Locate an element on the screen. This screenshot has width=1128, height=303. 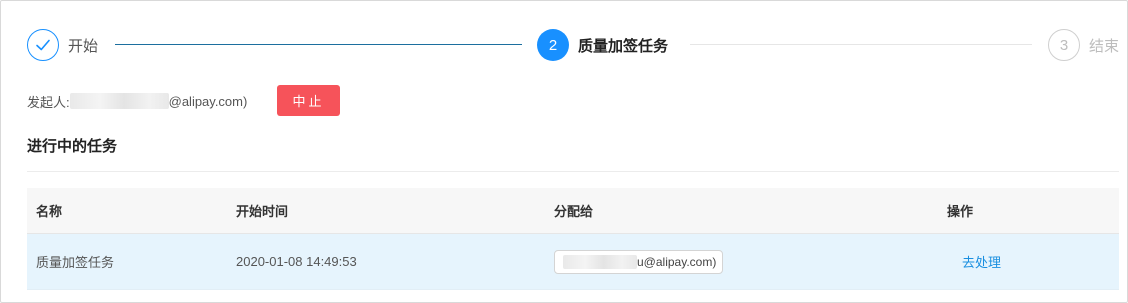
stop-button: 中止 is located at coordinates (308, 100).